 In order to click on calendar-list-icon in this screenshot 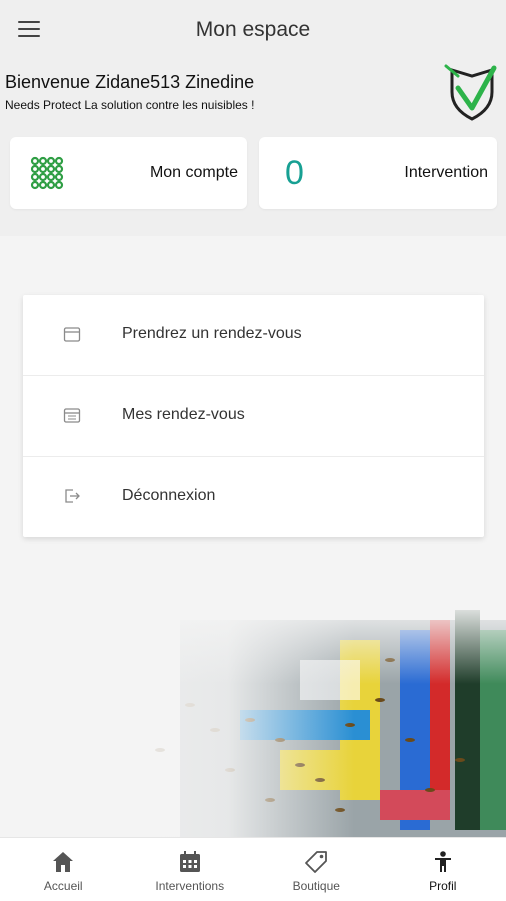, I will do `click(72, 415)`.